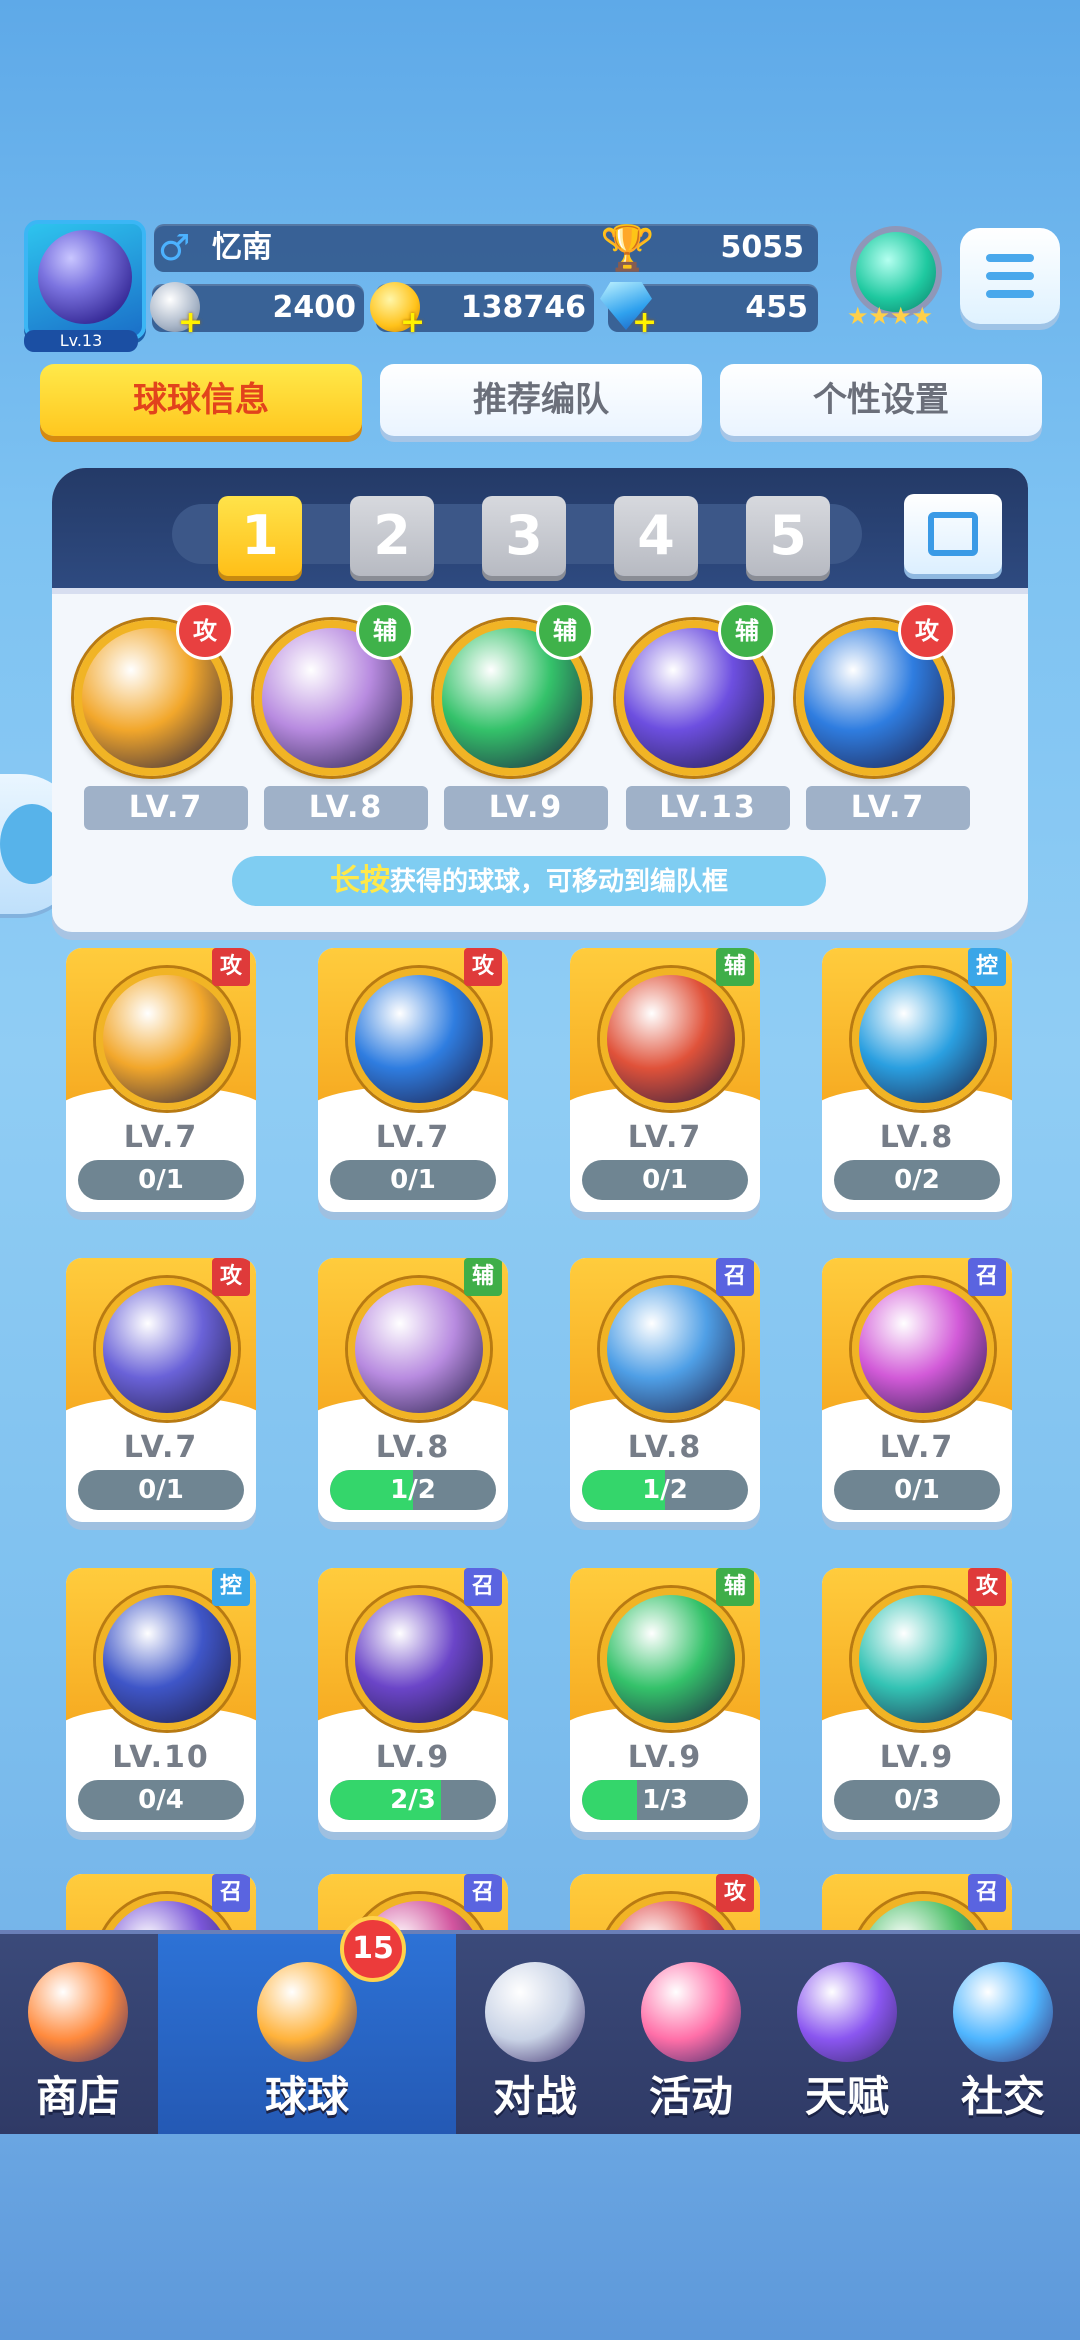 This screenshot has height=2340, width=1080. I want to click on tab-recommended-team: 推荐编队, so click(541, 400).